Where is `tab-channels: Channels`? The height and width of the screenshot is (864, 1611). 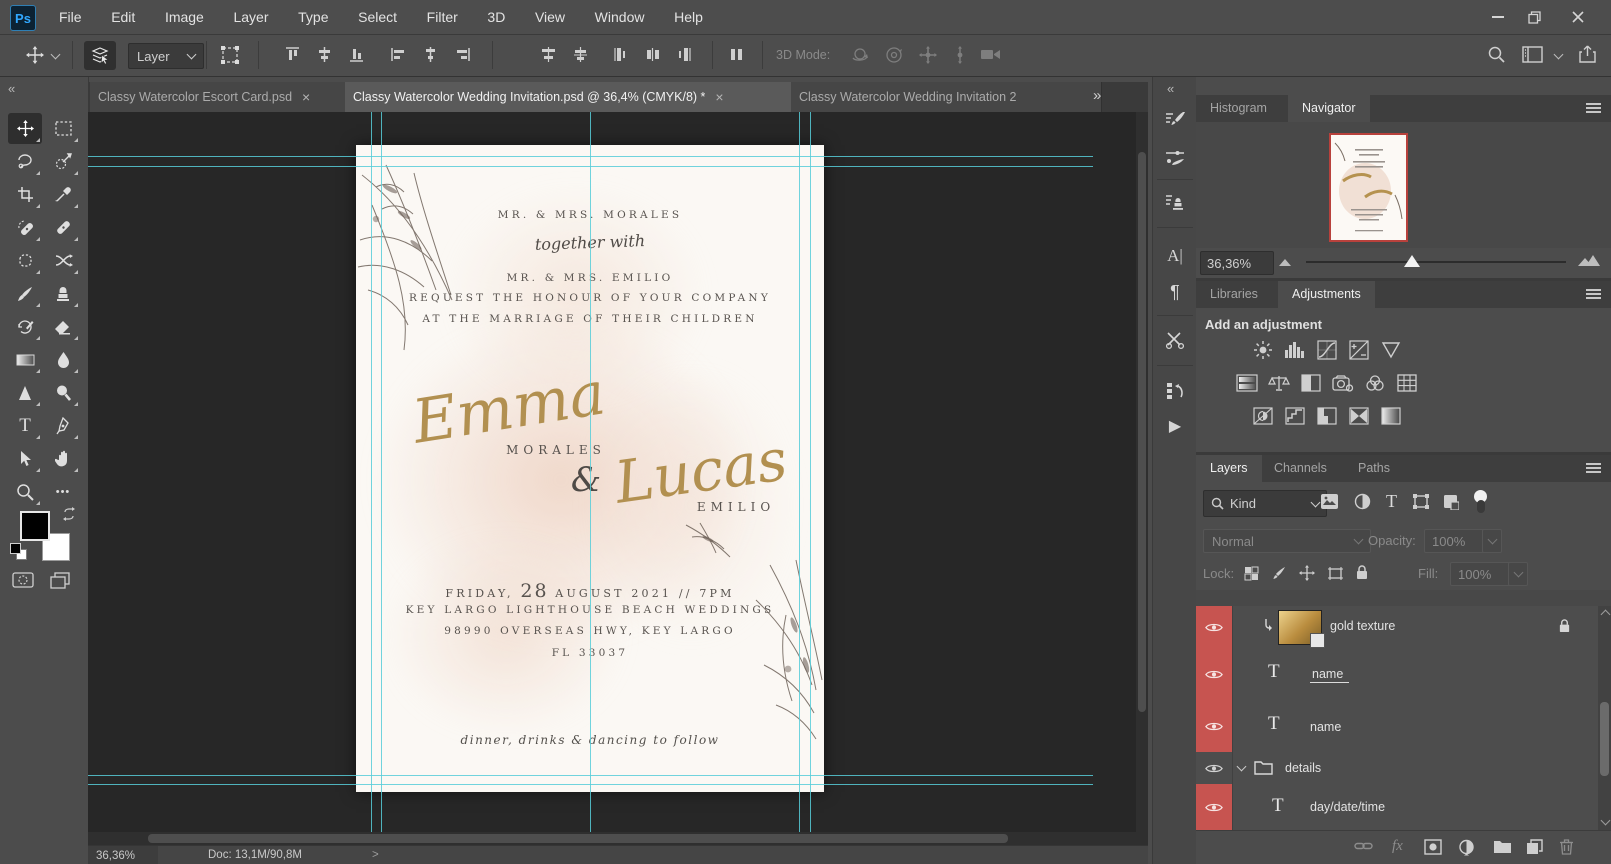
tab-channels: Channels is located at coordinates (1300, 468).